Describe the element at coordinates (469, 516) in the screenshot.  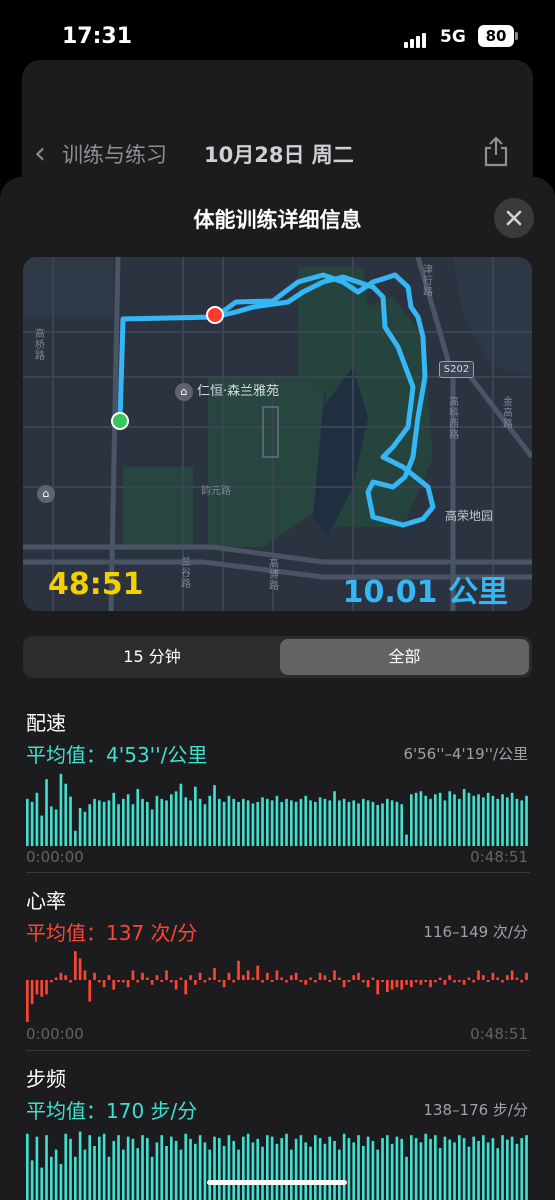
I see `area-label: 高荣地园` at that location.